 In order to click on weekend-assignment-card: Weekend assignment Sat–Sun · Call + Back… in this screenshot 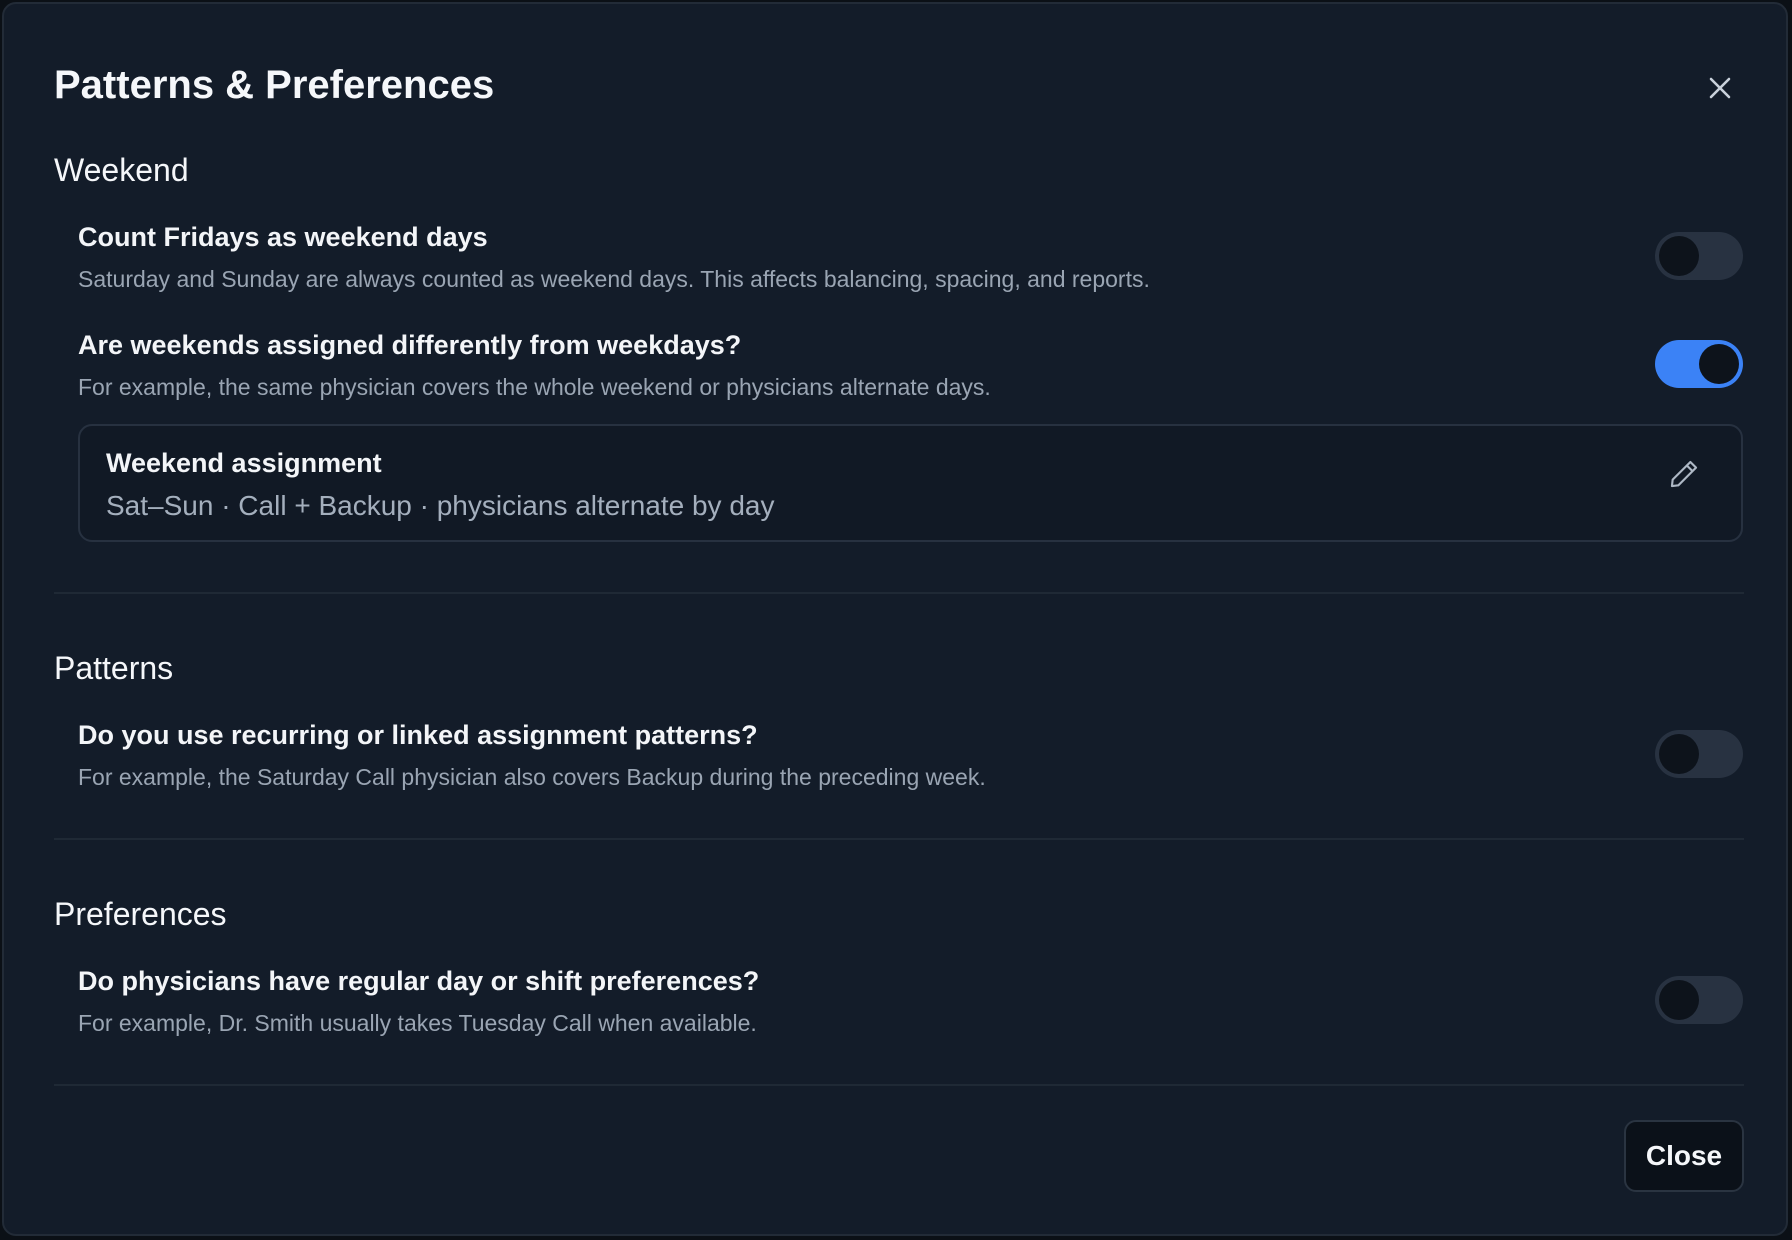, I will do `click(910, 483)`.